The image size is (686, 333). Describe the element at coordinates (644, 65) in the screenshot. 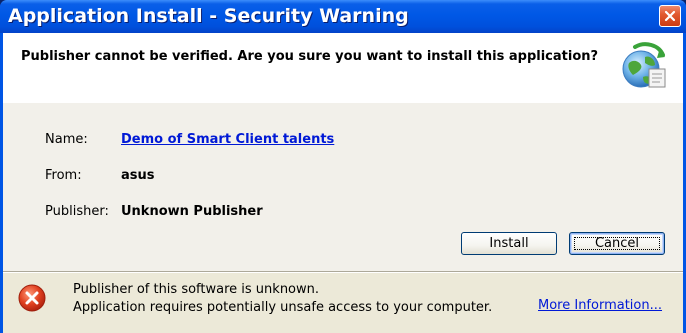

I see `install-globe-icon` at that location.